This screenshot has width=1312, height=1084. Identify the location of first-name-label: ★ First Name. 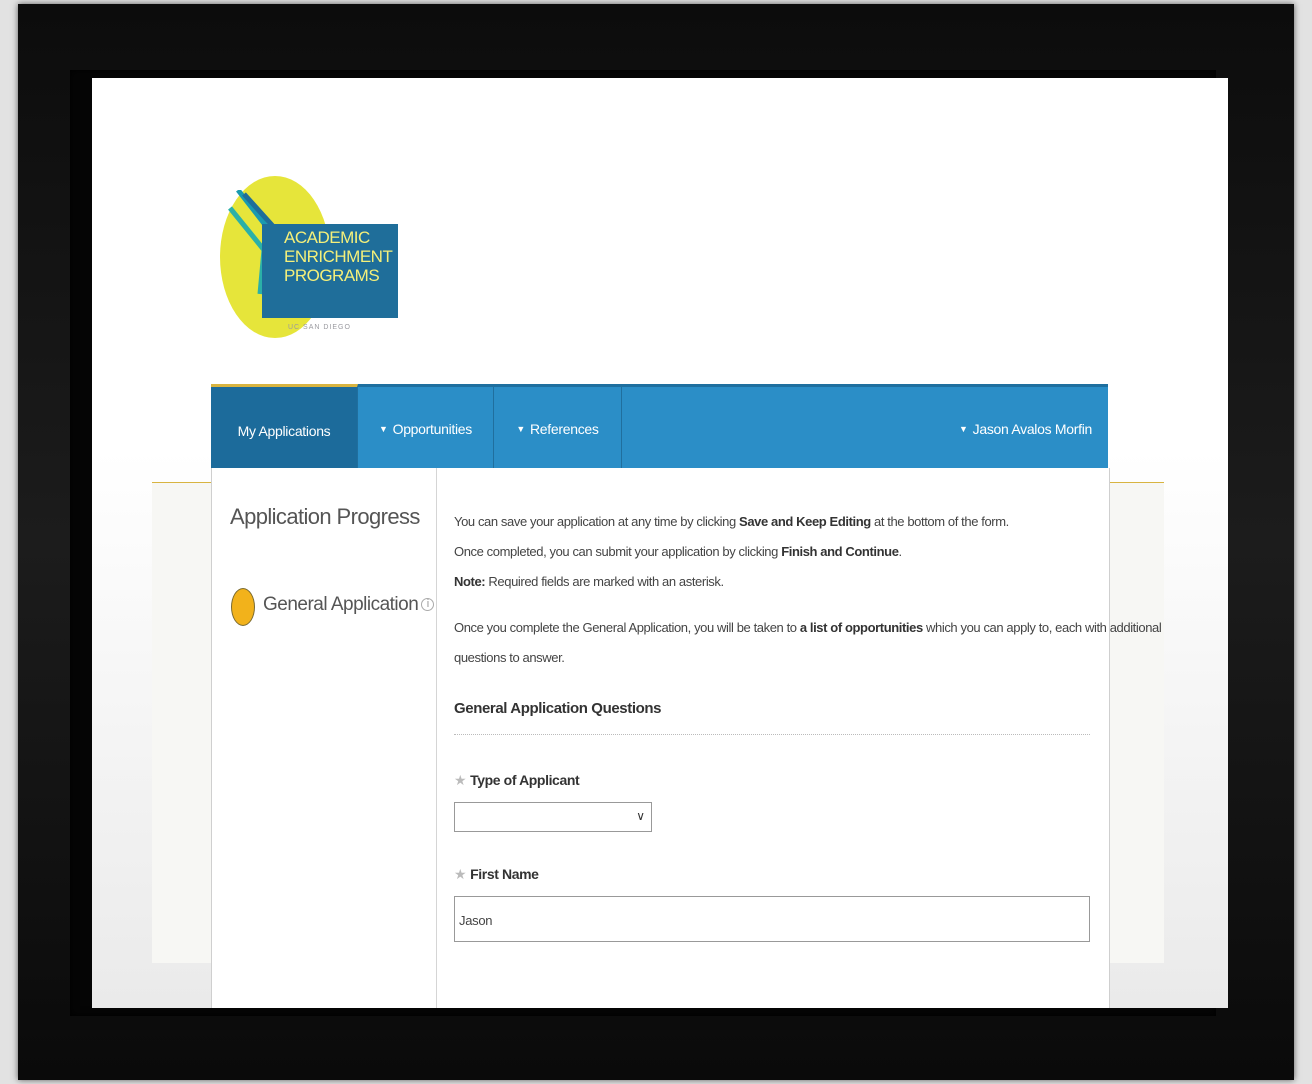
(496, 874).